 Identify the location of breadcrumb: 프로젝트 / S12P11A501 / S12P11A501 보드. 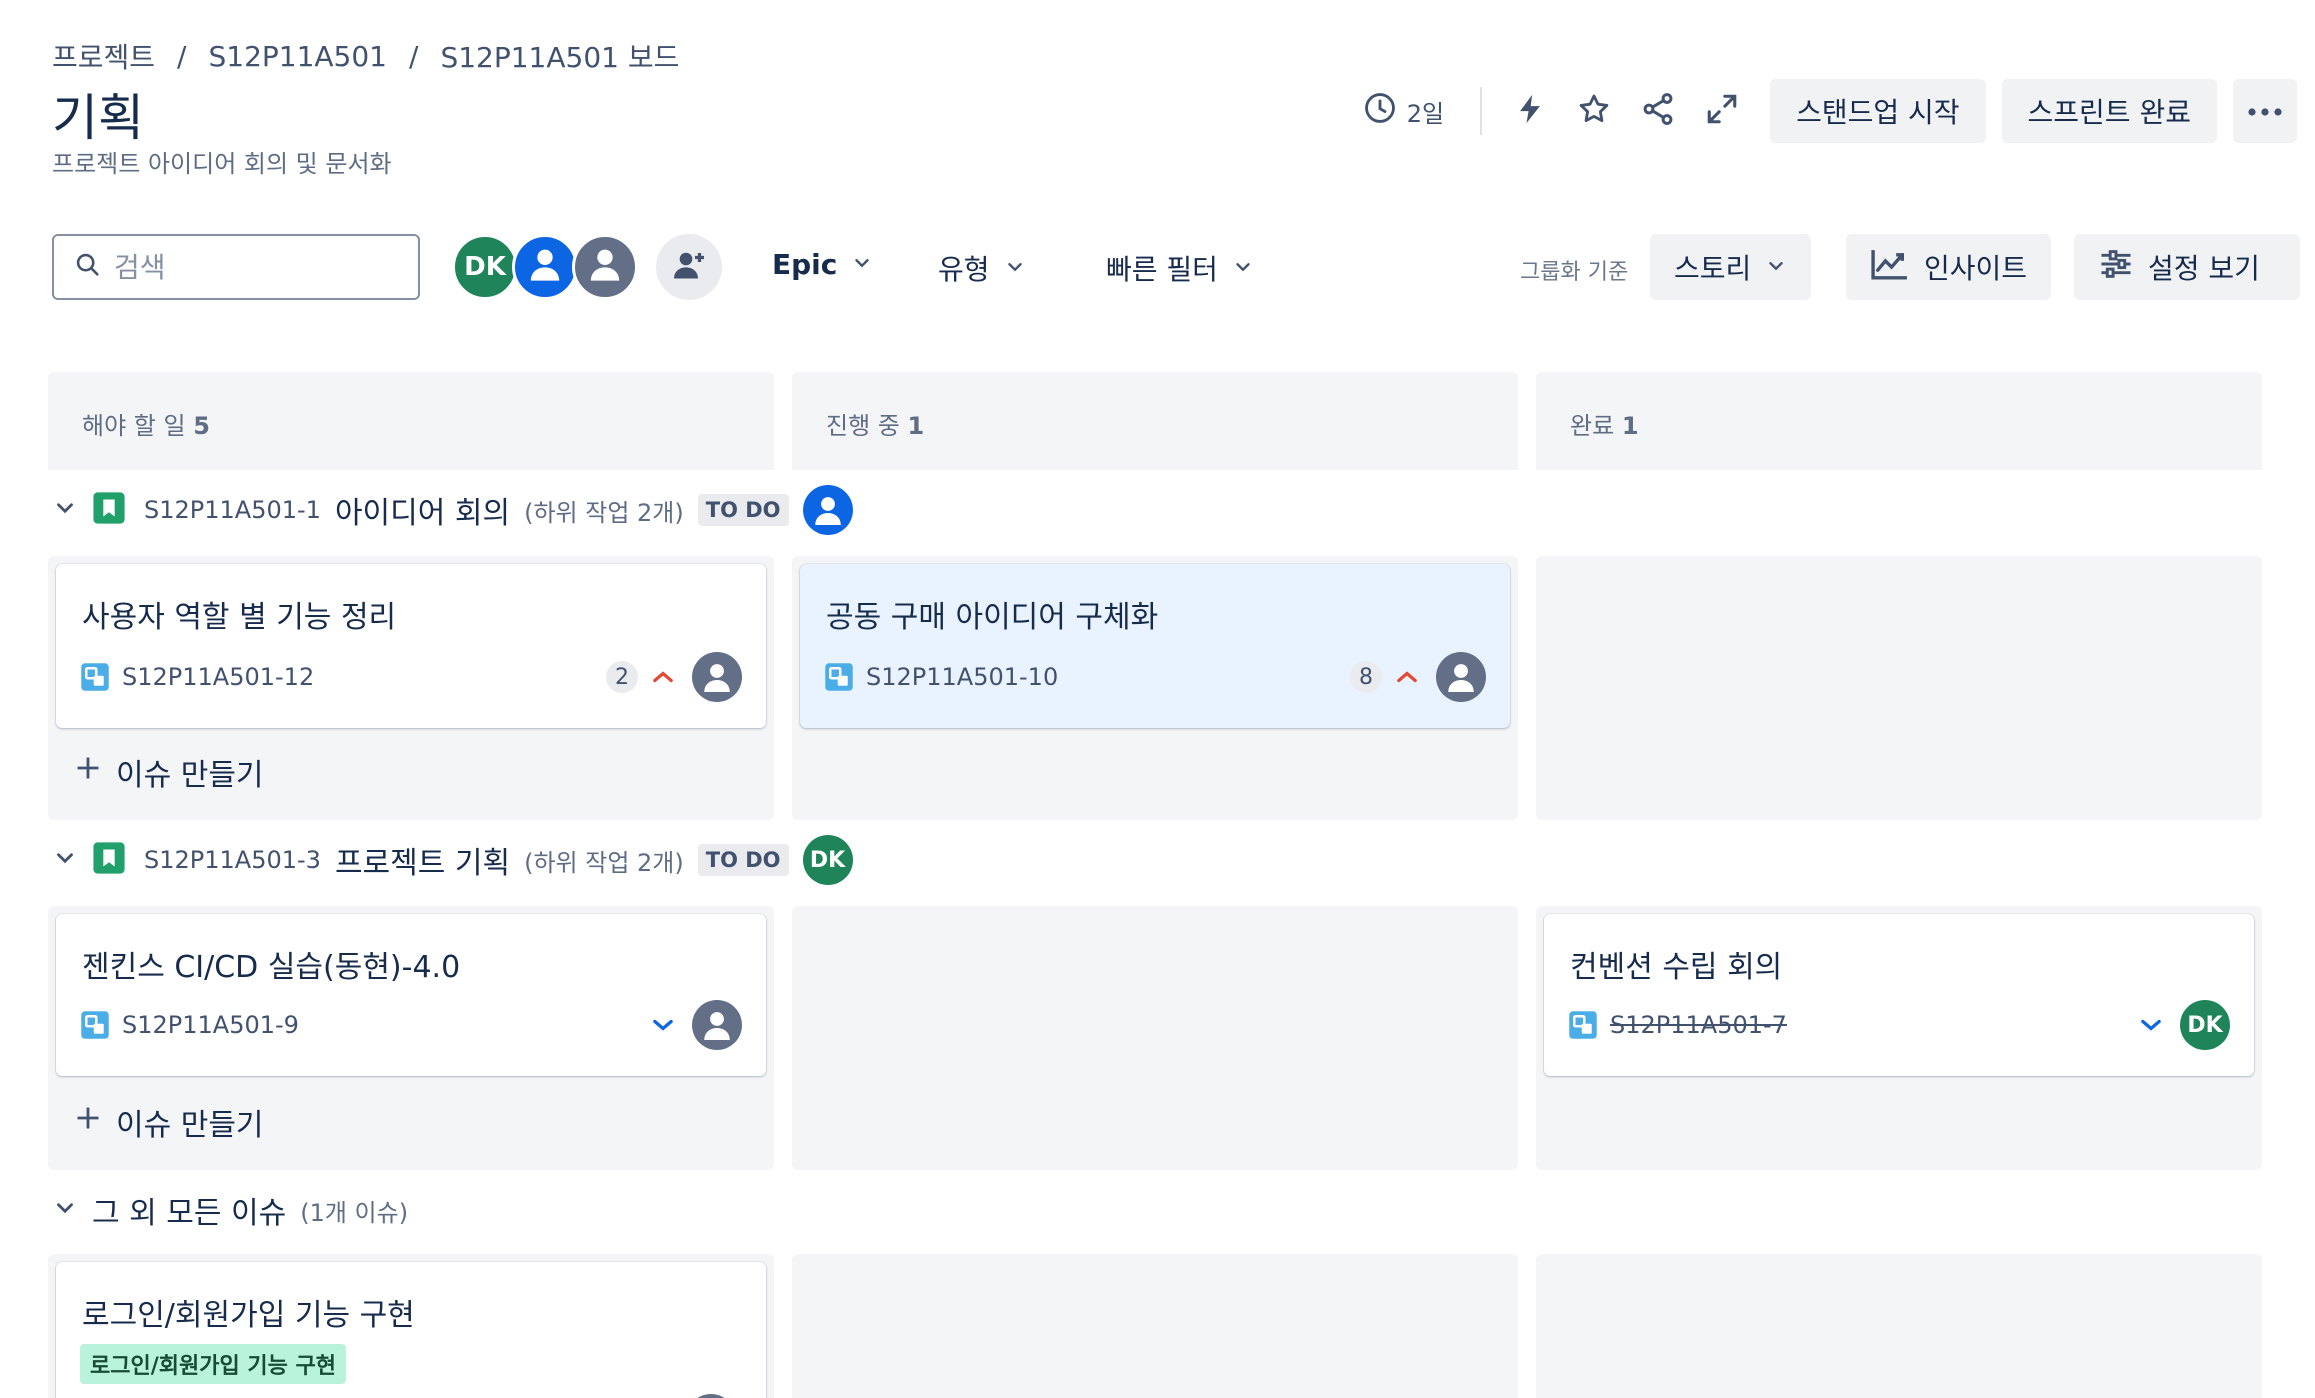
(365, 56).